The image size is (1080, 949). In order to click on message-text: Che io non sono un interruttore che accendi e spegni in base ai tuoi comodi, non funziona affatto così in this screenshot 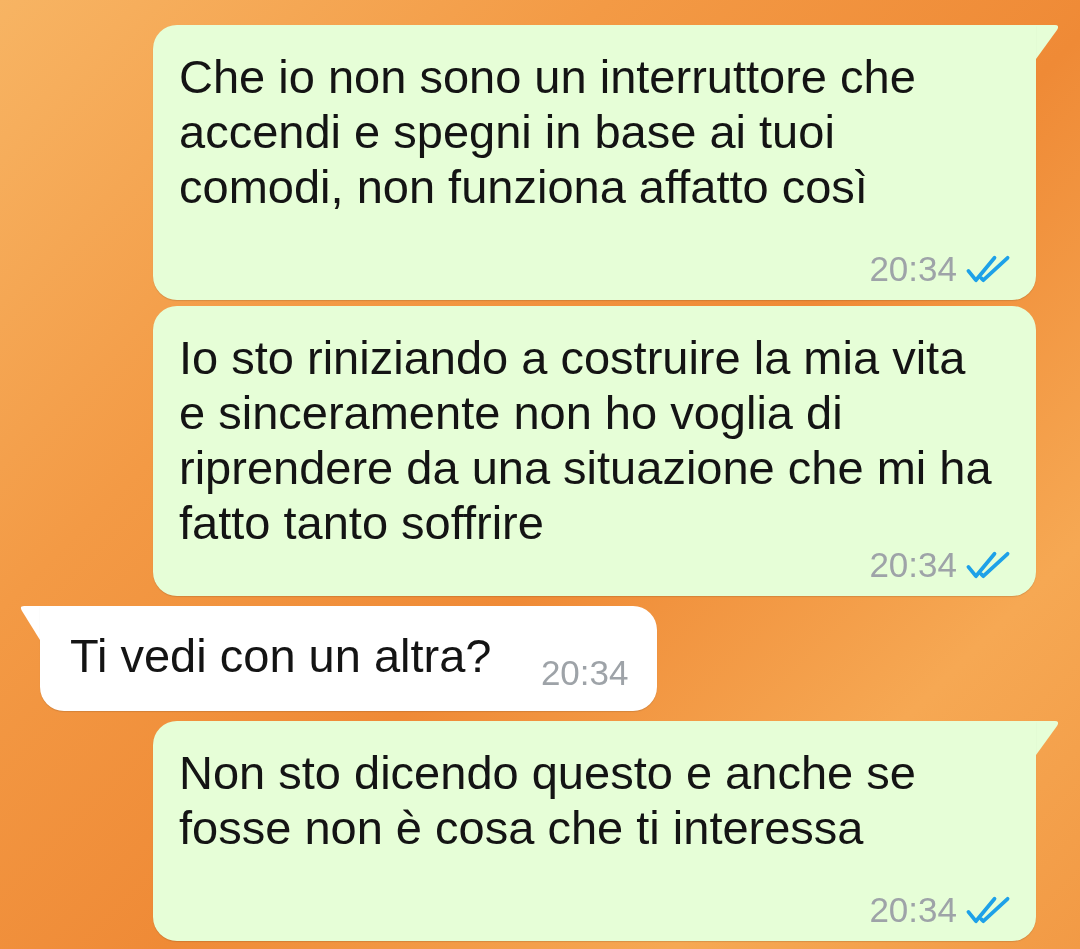, I will do `click(547, 131)`.